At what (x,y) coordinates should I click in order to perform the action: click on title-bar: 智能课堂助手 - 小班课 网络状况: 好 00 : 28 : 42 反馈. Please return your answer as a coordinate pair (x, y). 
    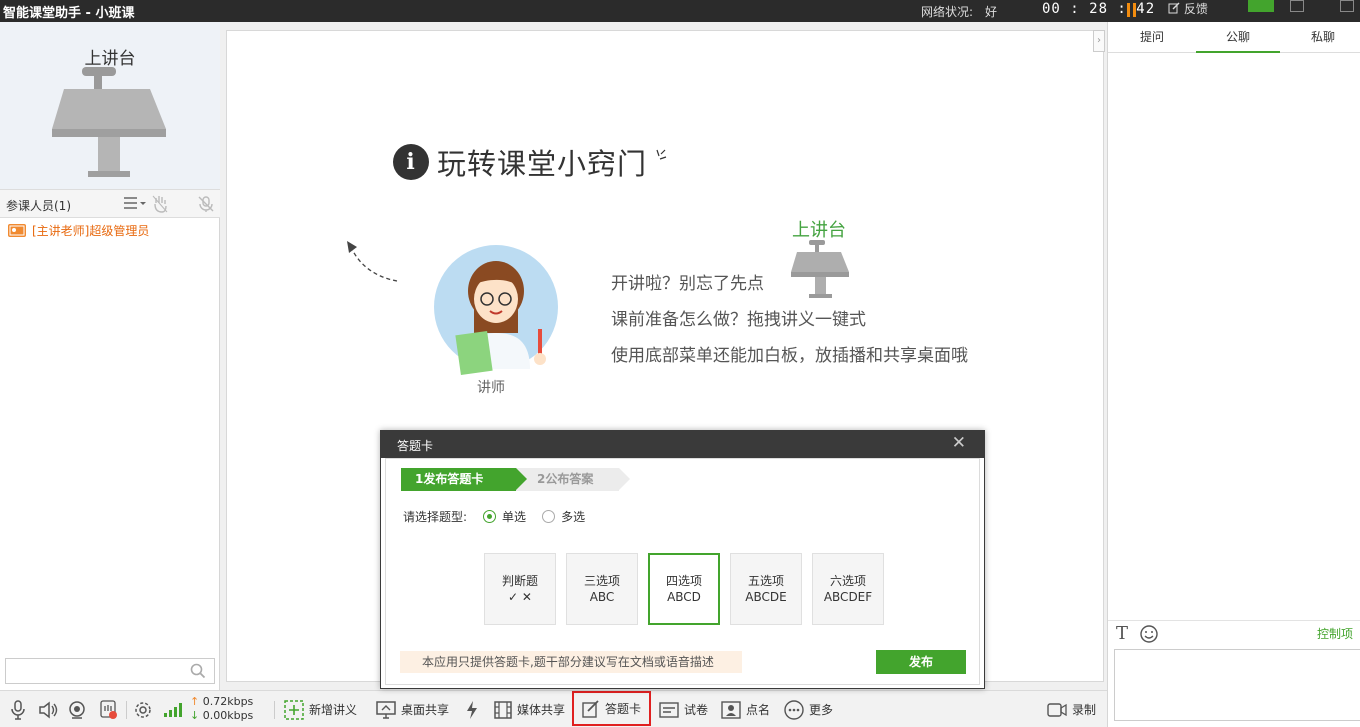
    Looking at the image, I should click on (680, 11).